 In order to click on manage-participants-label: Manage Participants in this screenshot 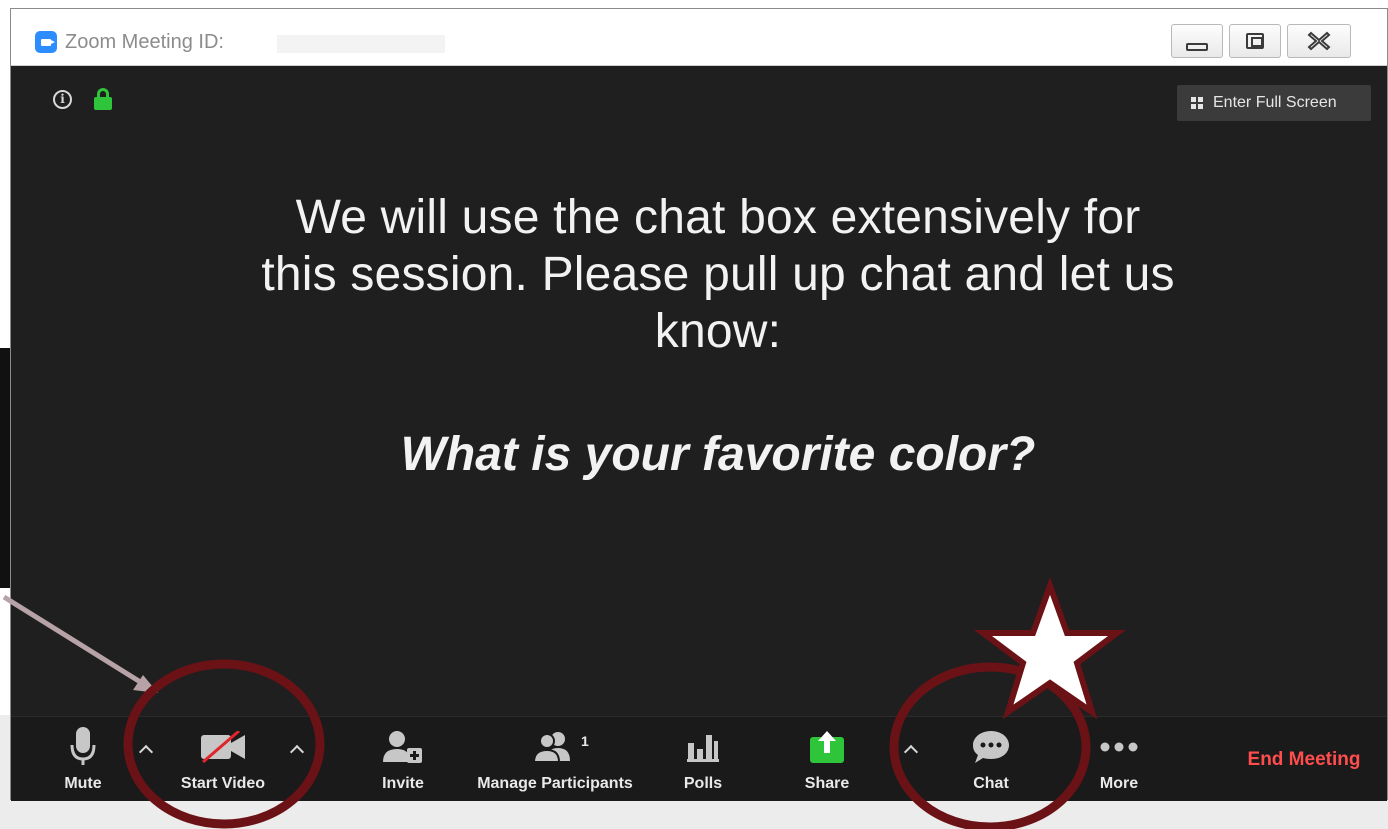, I will do `click(555, 783)`.